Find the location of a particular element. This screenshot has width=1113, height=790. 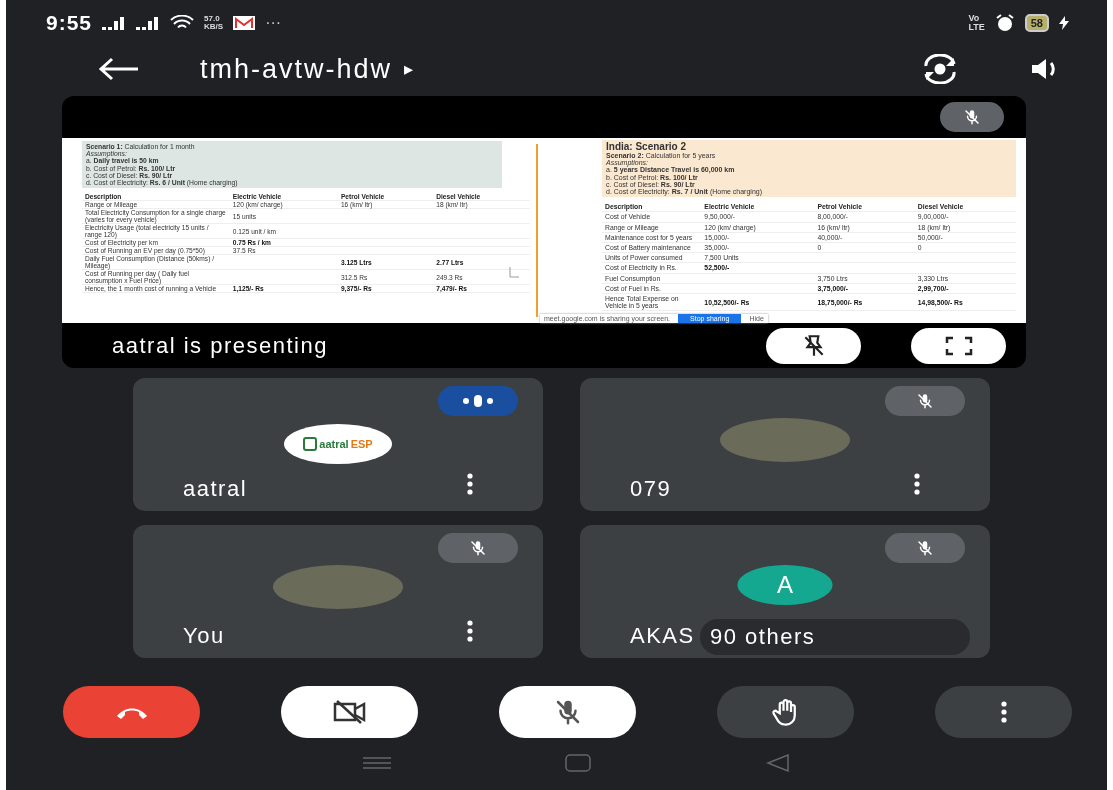

meeting-code: tmh-avtw-hdw is located at coordinates (296, 69).